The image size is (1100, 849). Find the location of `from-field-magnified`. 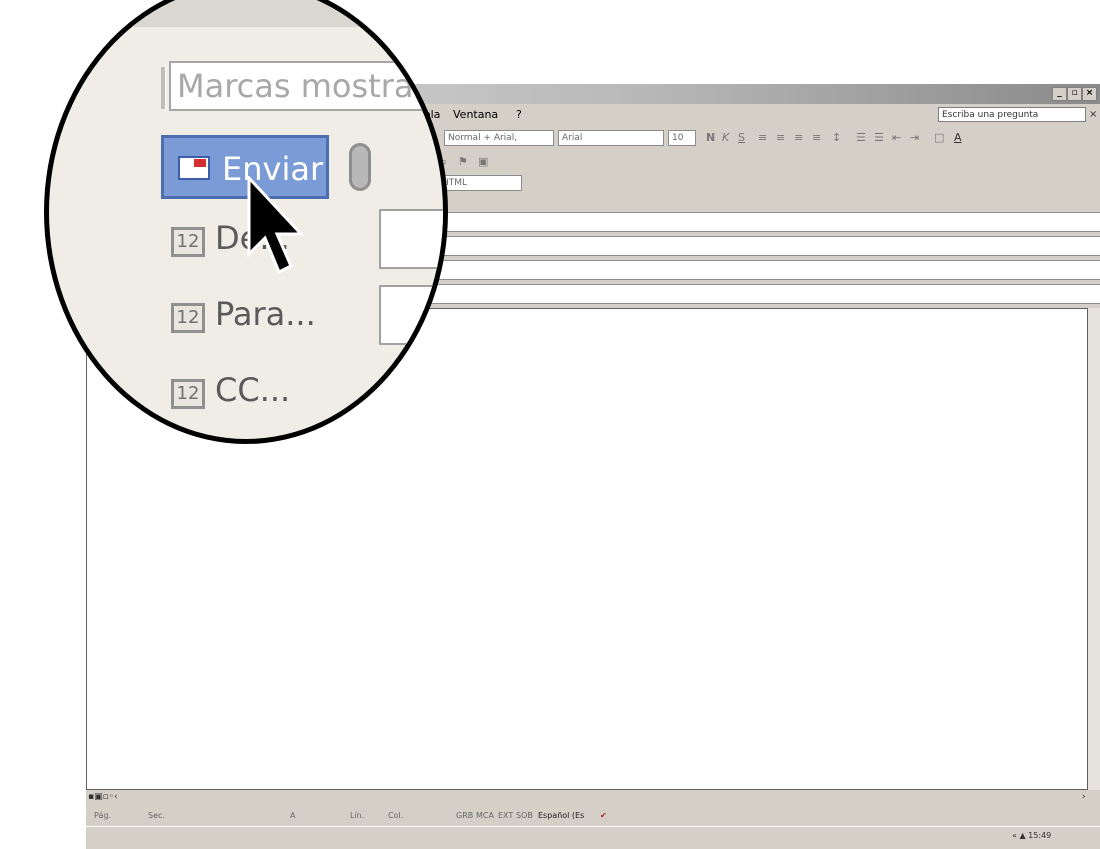

from-field-magnified is located at coordinates (411, 239).